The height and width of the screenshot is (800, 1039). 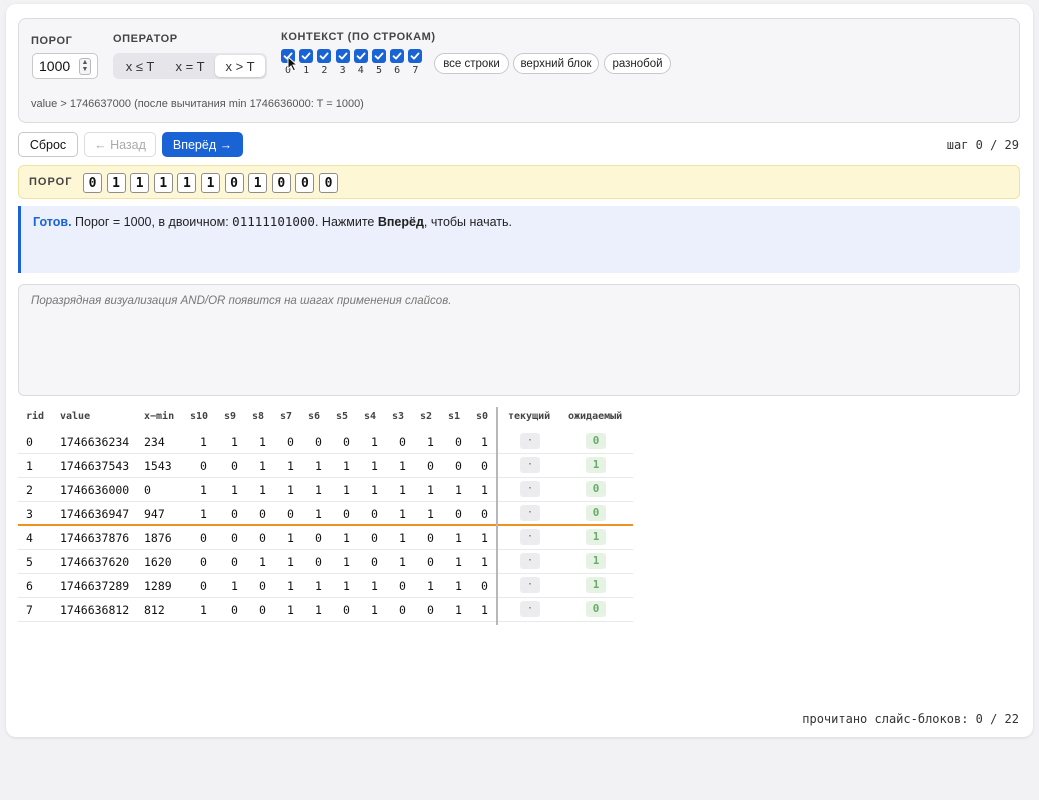 I want to click on threshold-input: 1000 ▲ ▼, so click(x=65, y=66).